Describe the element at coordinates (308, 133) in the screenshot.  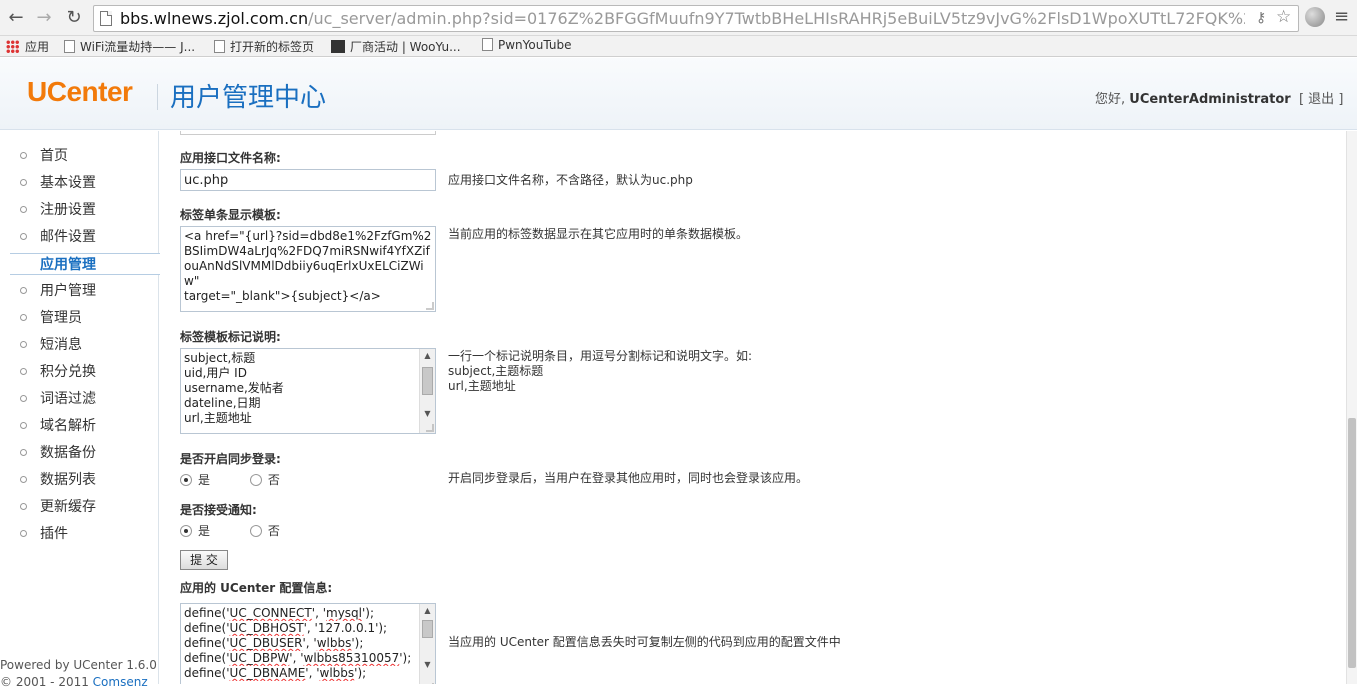
I see `previous-field-input` at that location.